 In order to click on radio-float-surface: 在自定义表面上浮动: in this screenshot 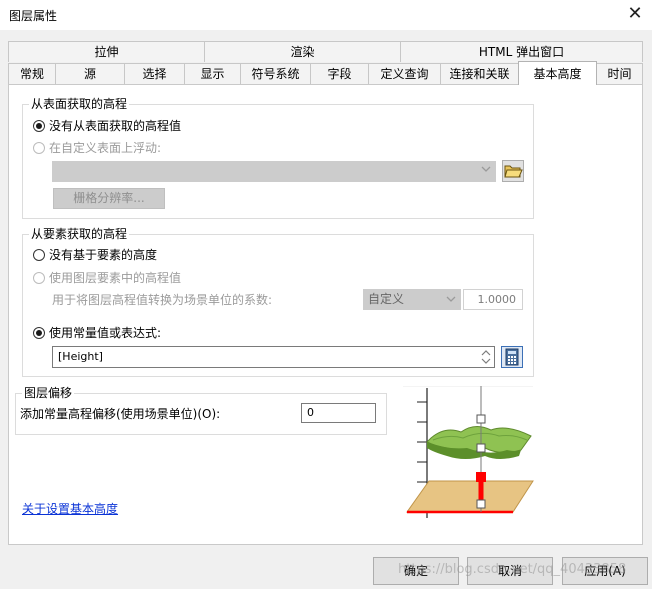, I will do `click(97, 147)`.